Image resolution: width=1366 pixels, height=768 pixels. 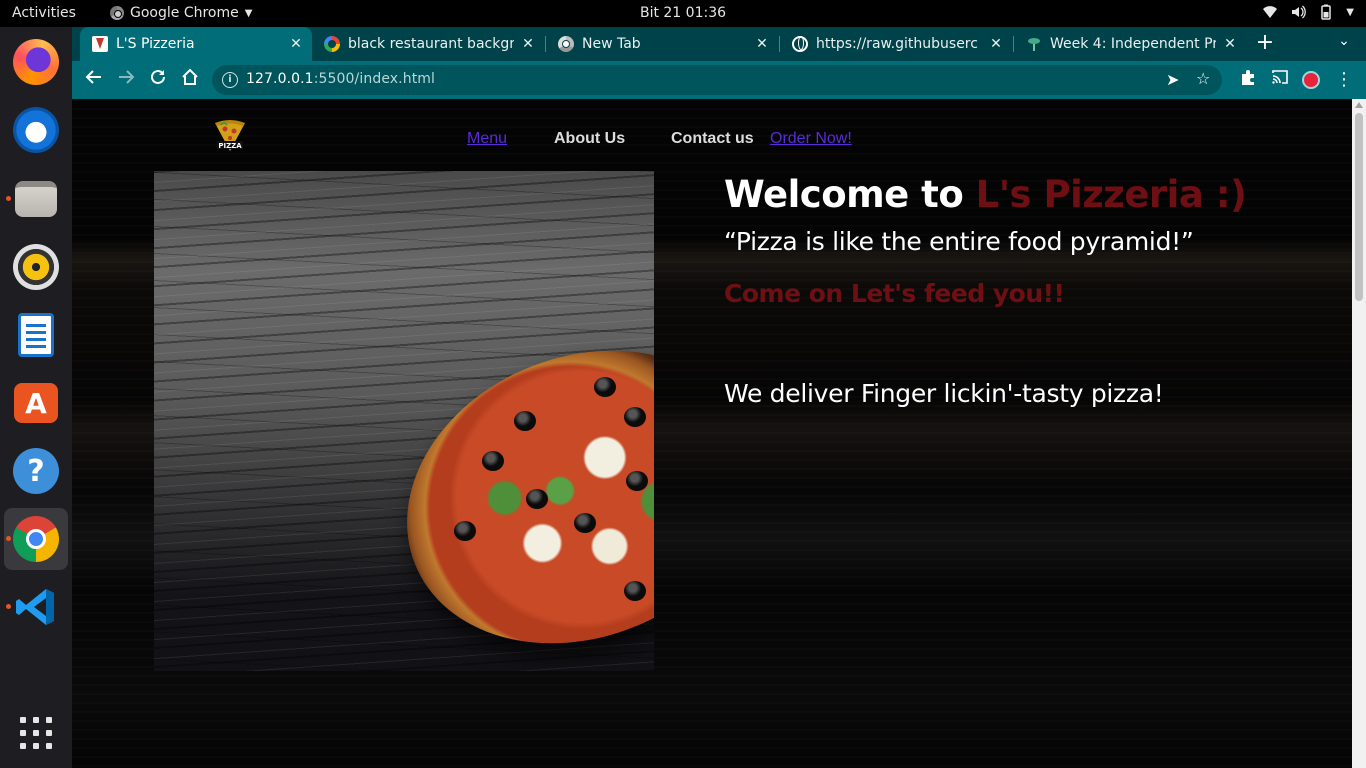 What do you see at coordinates (1359, 433) in the screenshot?
I see `page-scrollbar` at bounding box center [1359, 433].